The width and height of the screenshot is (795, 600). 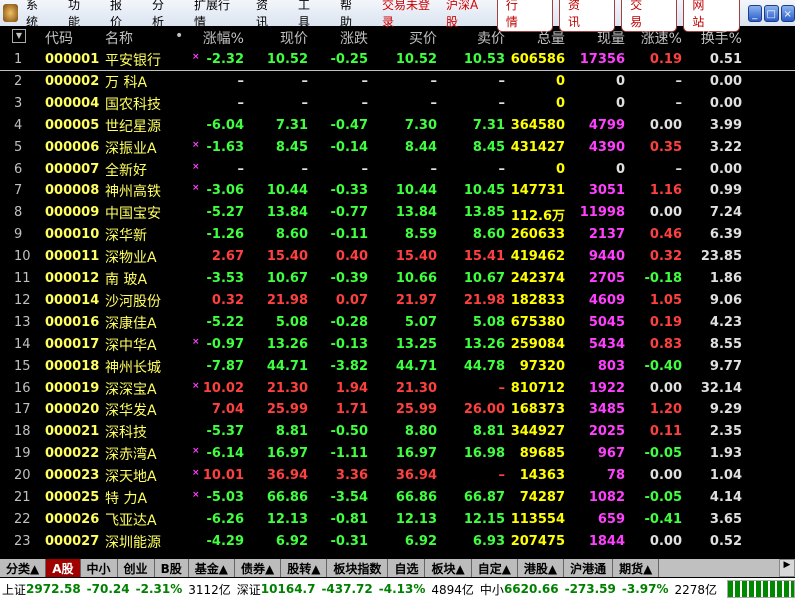 I want to click on tab-3: 创业, so click(x=136, y=568).